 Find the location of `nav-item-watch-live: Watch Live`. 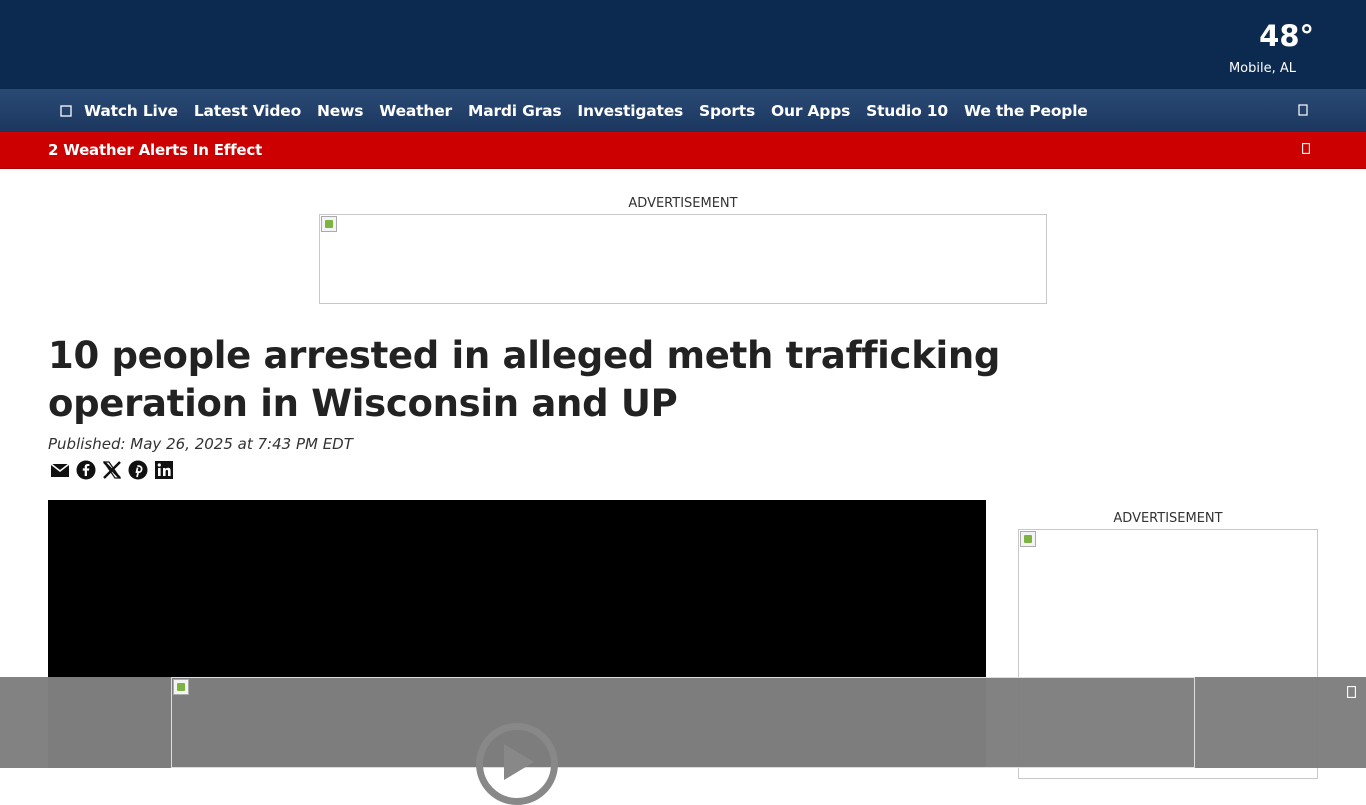

nav-item-watch-live: Watch Live is located at coordinates (131, 111).